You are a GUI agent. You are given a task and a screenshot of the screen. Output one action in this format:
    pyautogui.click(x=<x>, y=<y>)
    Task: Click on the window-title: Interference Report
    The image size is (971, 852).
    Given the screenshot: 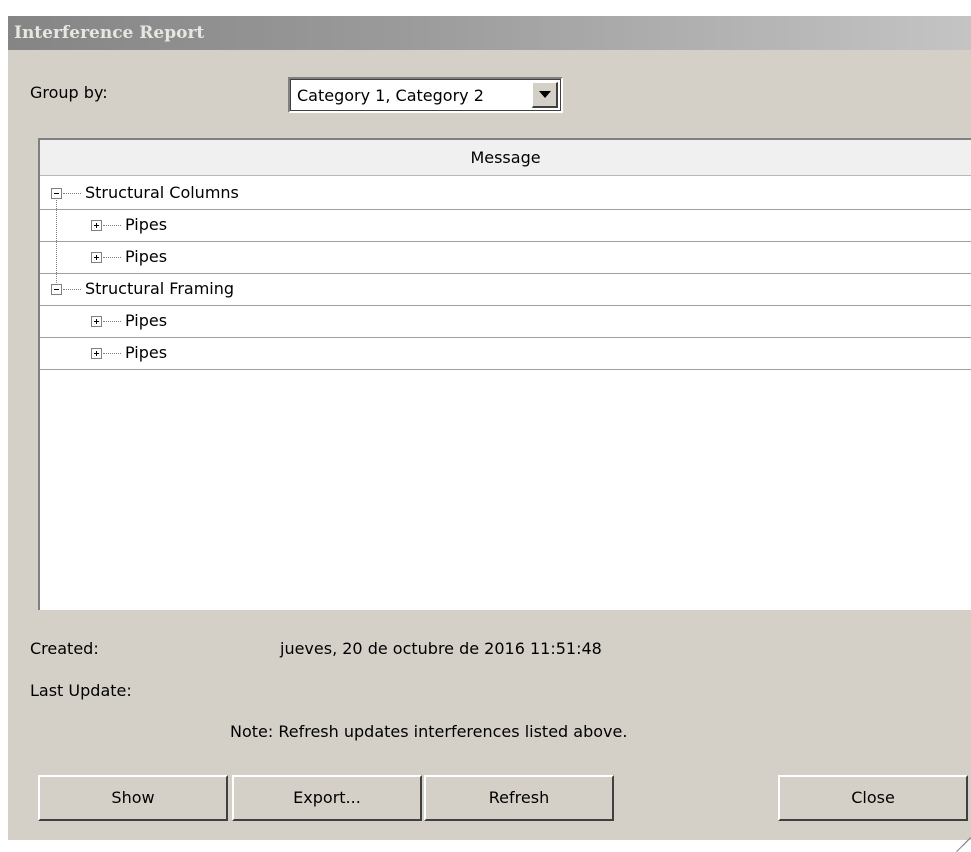 What is the action you would take?
    pyautogui.click(x=109, y=33)
    